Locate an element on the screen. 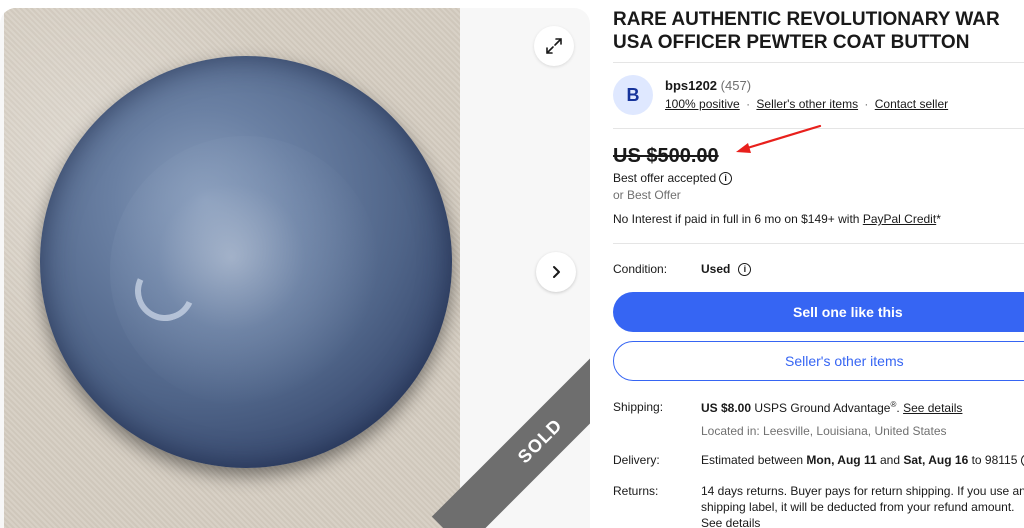 This screenshot has width=1024, height=528. chevron-right-icon is located at coordinates (556, 272).